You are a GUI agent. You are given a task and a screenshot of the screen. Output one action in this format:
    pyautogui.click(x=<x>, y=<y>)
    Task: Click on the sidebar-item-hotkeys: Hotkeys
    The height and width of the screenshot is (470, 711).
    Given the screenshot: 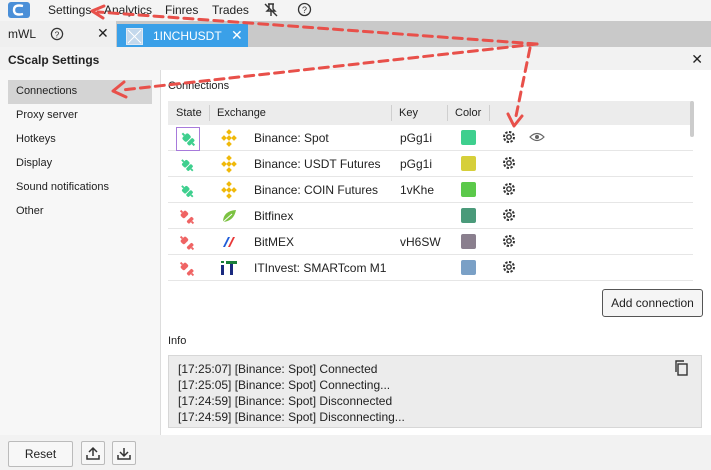 What is the action you would take?
    pyautogui.click(x=80, y=140)
    